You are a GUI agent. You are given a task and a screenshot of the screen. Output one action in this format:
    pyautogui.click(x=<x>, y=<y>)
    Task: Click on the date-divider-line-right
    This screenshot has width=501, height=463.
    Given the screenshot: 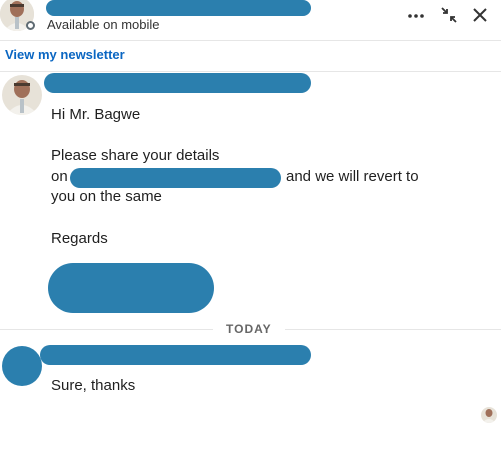 What is the action you would take?
    pyautogui.click(x=393, y=329)
    